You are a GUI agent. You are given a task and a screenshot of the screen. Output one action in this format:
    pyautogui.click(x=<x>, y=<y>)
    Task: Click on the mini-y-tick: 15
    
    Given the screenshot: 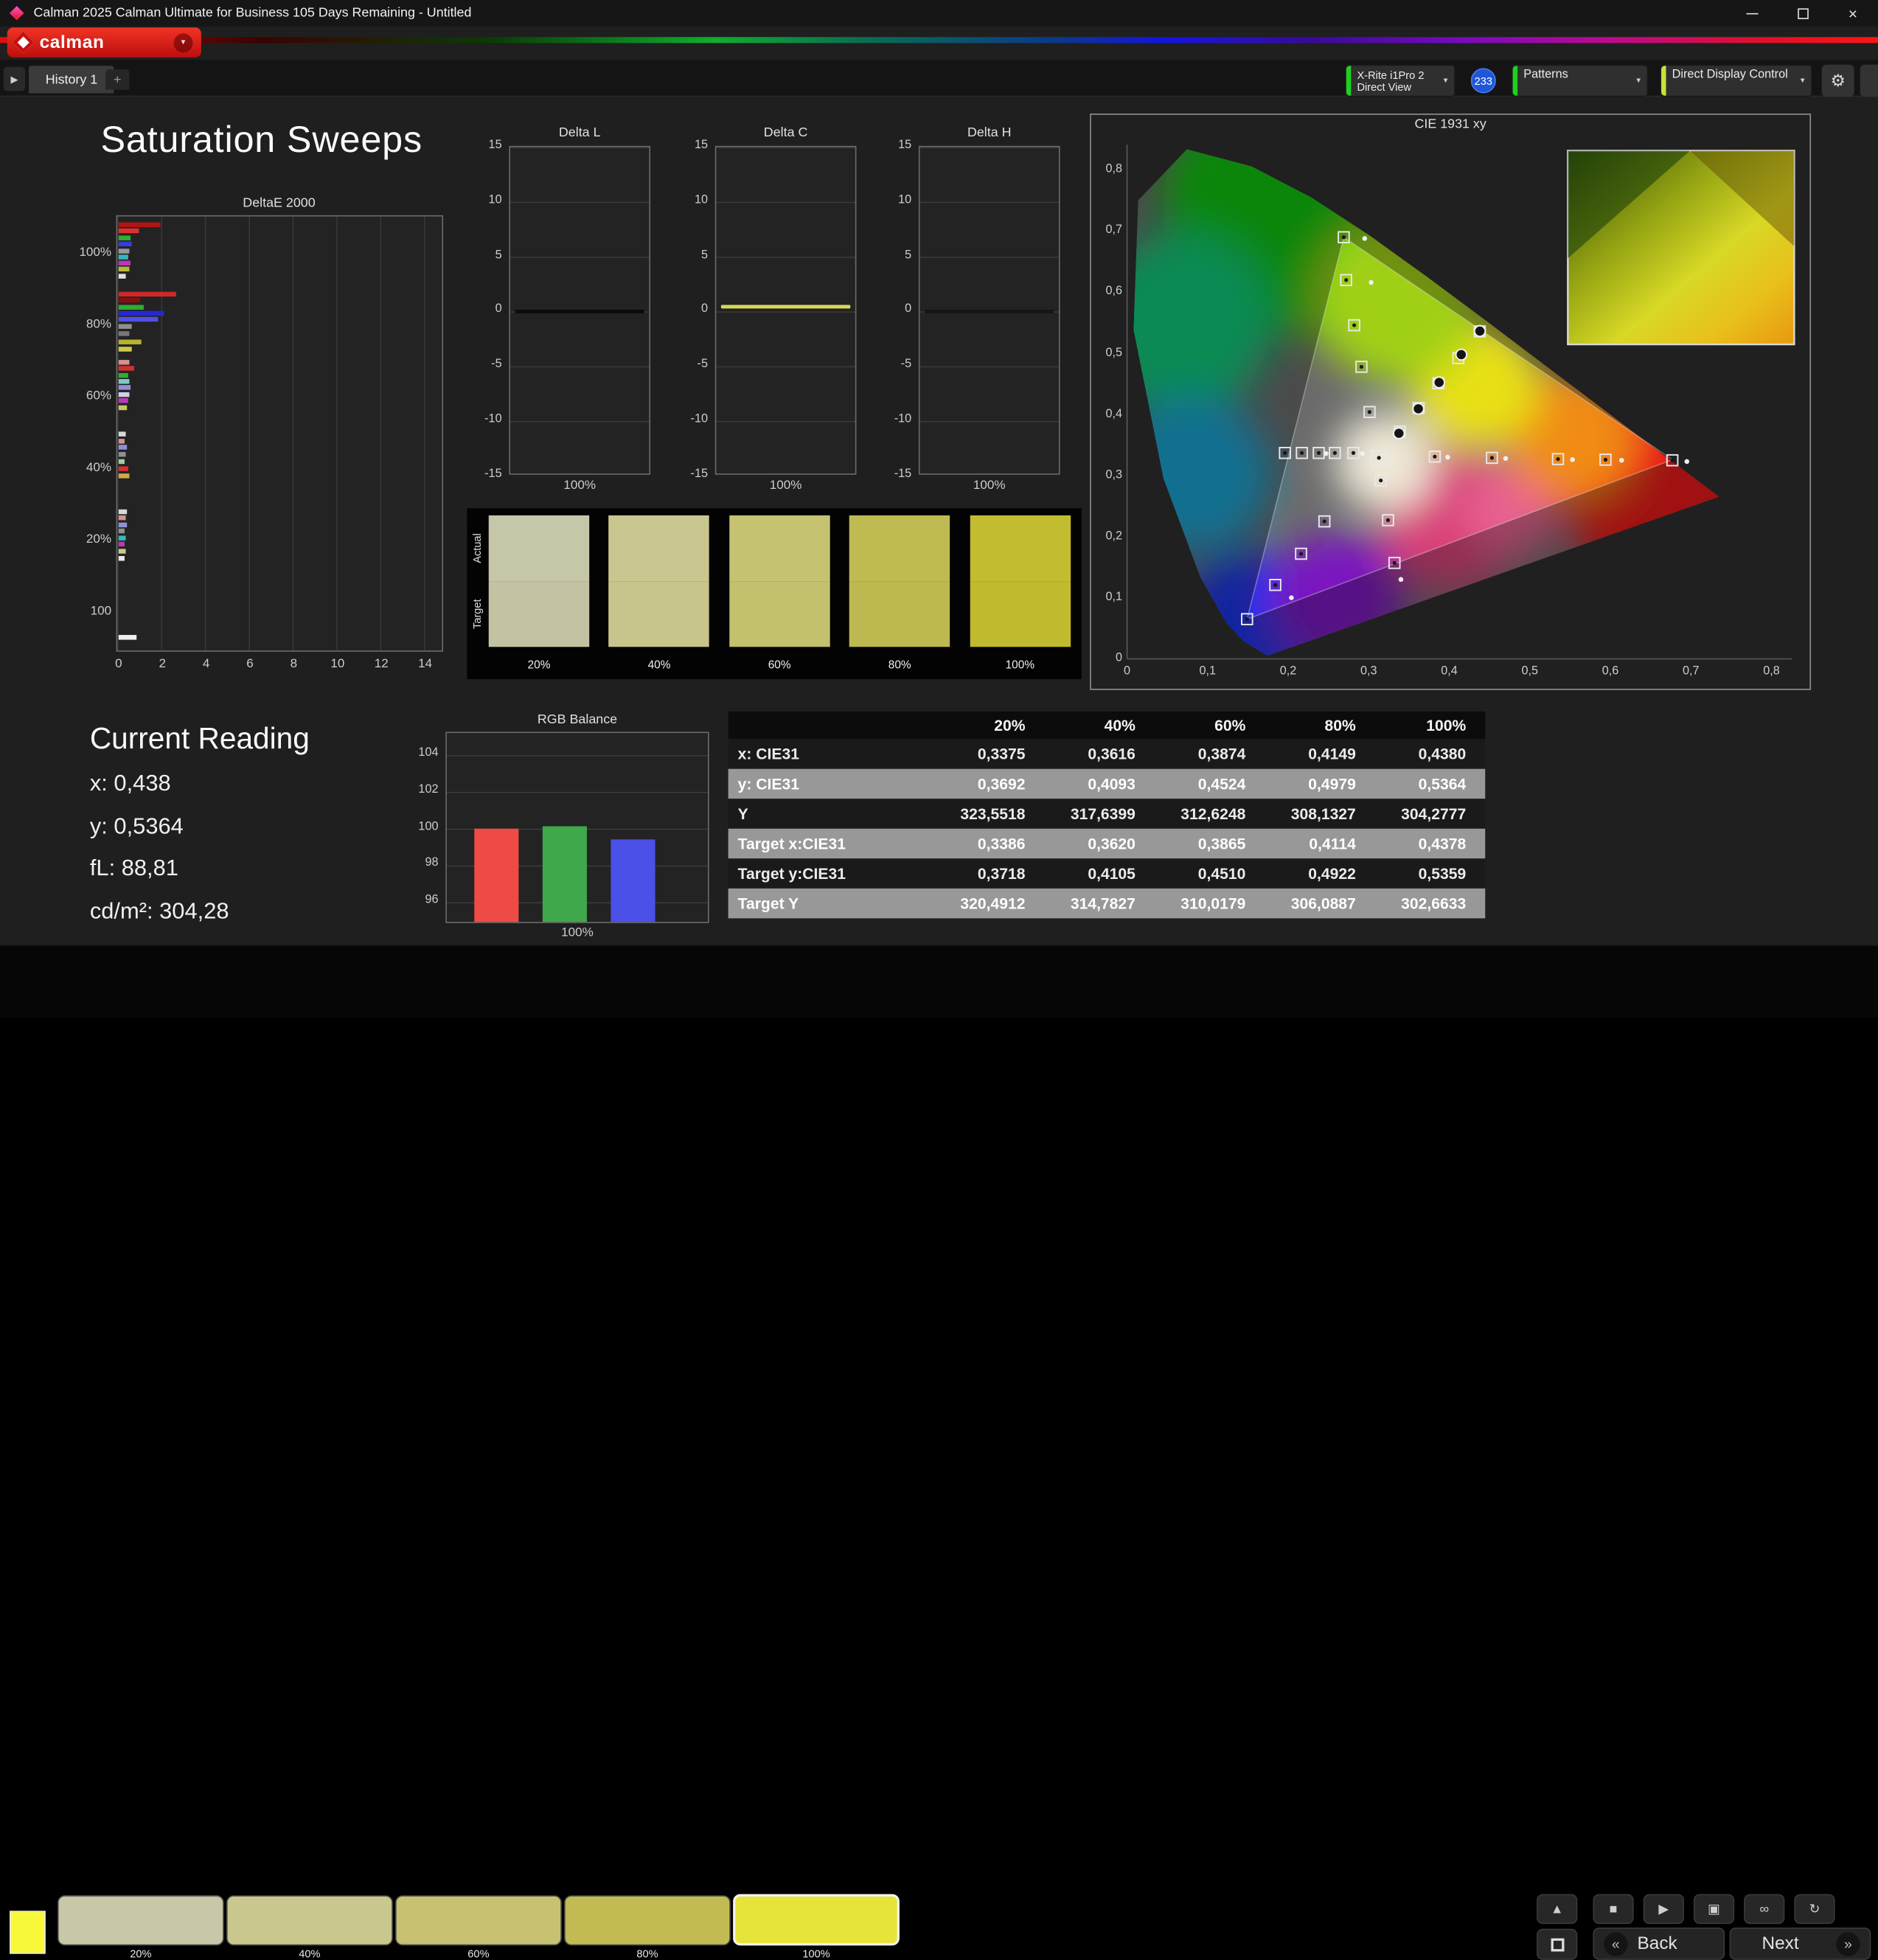 What is the action you would take?
    pyautogui.click(x=701, y=145)
    